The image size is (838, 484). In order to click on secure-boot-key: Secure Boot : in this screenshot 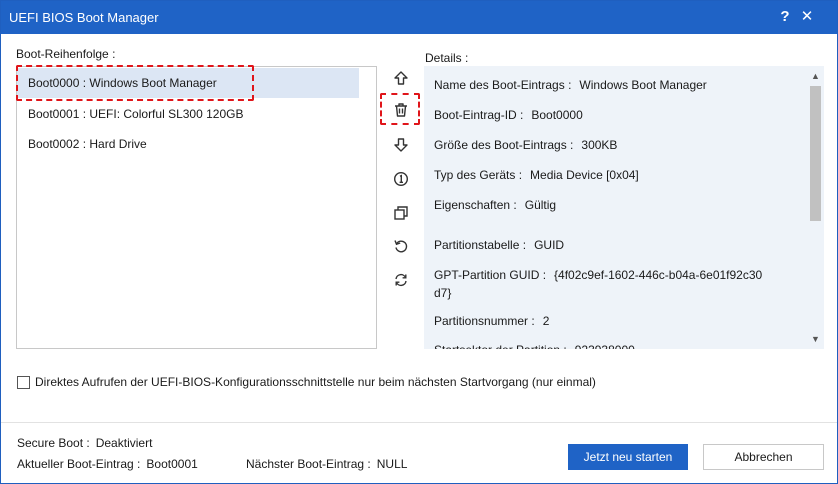, I will do `click(53, 443)`.